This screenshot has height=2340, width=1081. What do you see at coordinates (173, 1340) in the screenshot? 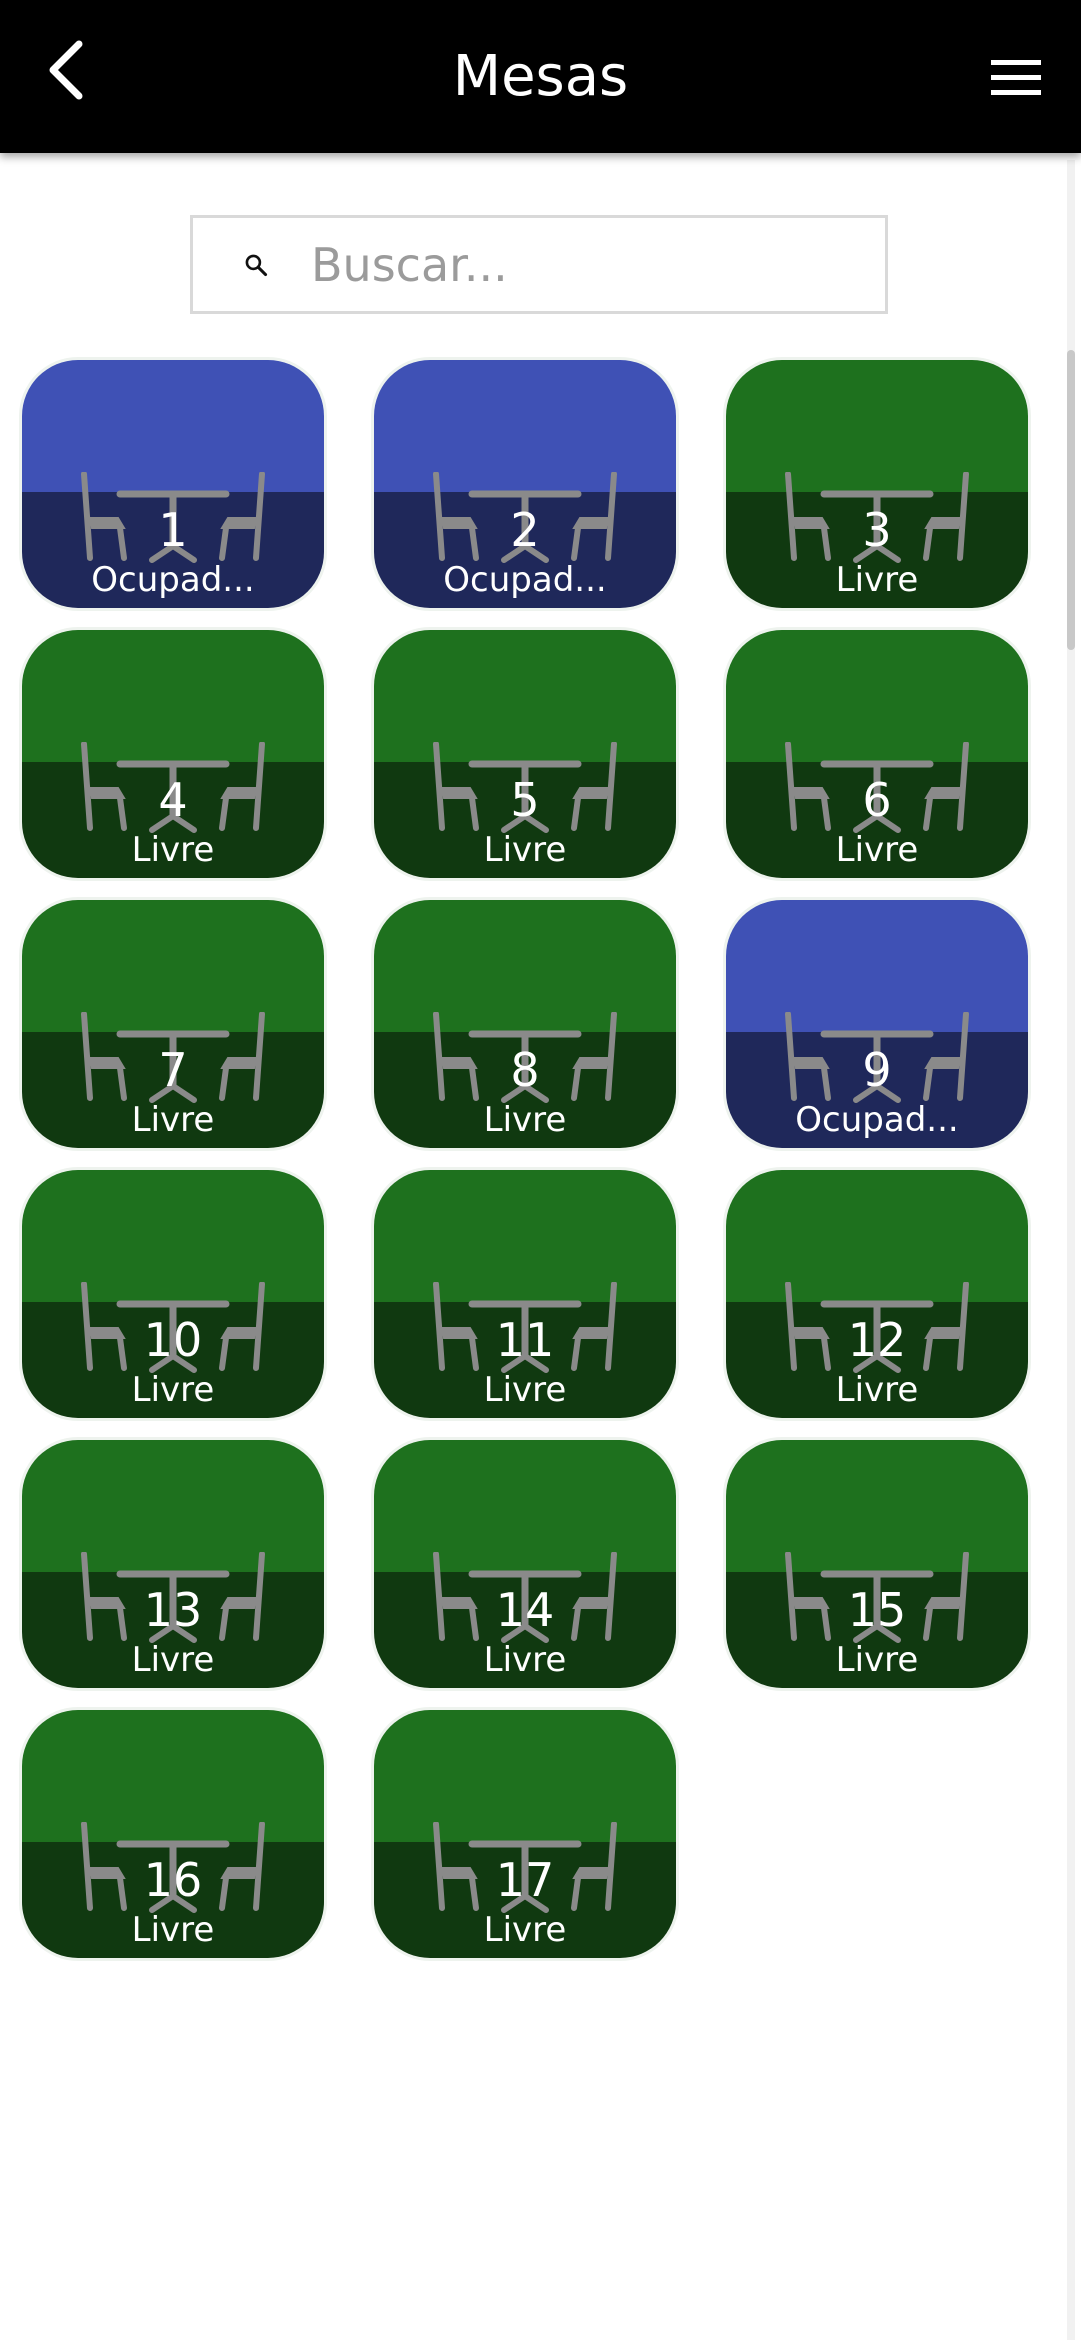
I see `table-number: 10` at bounding box center [173, 1340].